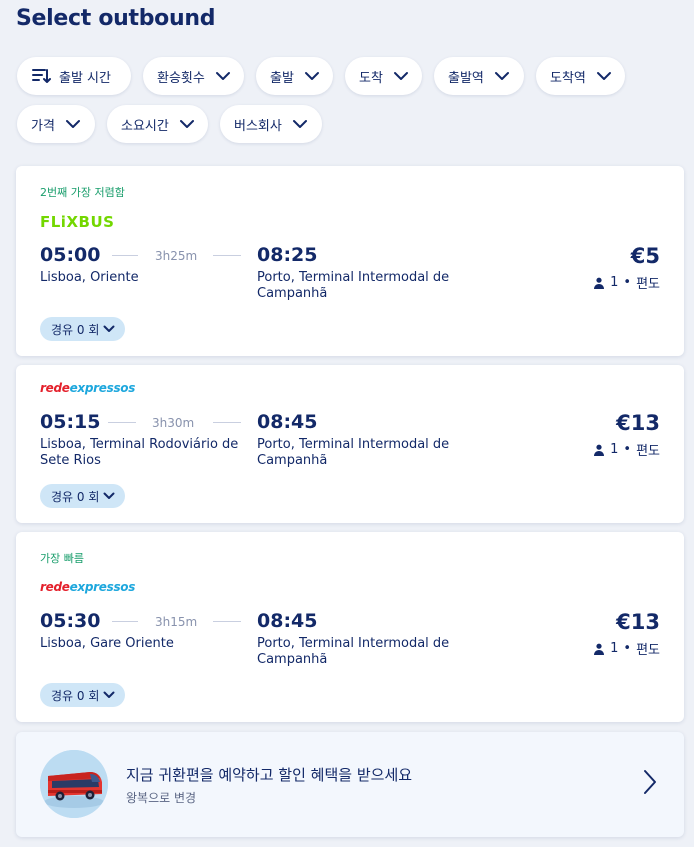 This screenshot has width=694, height=847. What do you see at coordinates (107, 643) in the screenshot?
I see `departure-station: Lisboa, Gare Oriente` at bounding box center [107, 643].